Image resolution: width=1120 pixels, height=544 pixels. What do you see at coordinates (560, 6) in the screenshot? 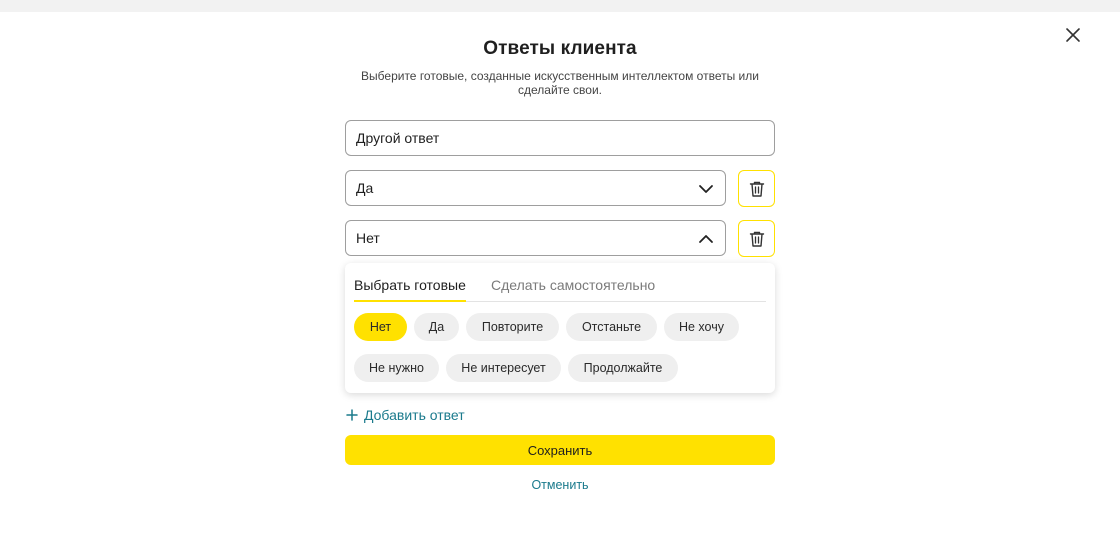
I see `top-bar` at bounding box center [560, 6].